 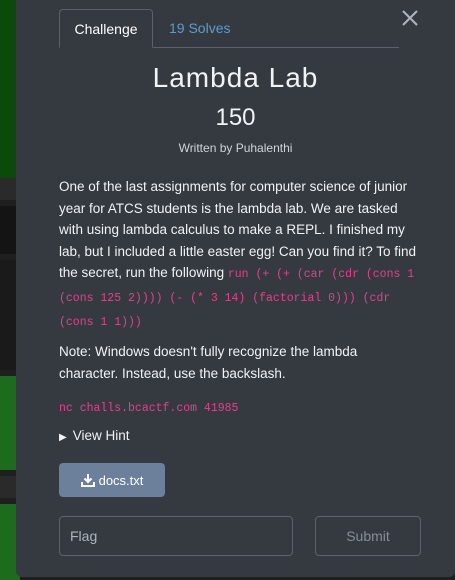 What do you see at coordinates (106, 28) in the screenshot?
I see `tab-challenge: Challenge` at bounding box center [106, 28].